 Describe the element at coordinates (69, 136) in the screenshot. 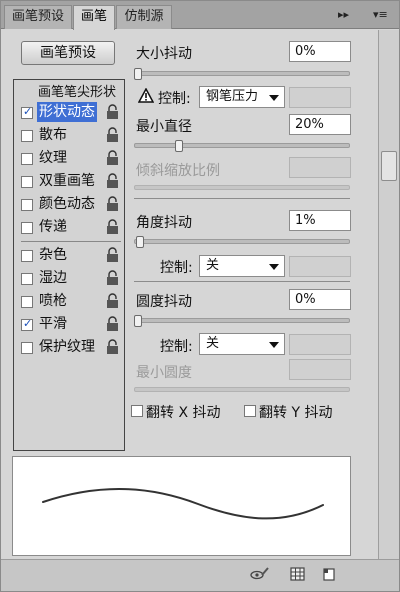

I see `list-item-scattering: 散布` at that location.